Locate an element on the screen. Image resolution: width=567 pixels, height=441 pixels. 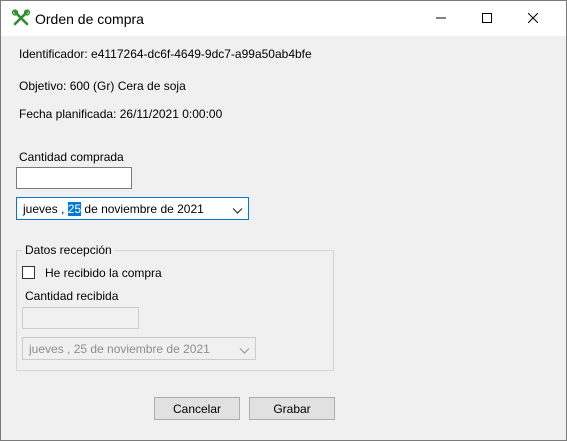
grabar-button-label: Grabar is located at coordinates (292, 408).